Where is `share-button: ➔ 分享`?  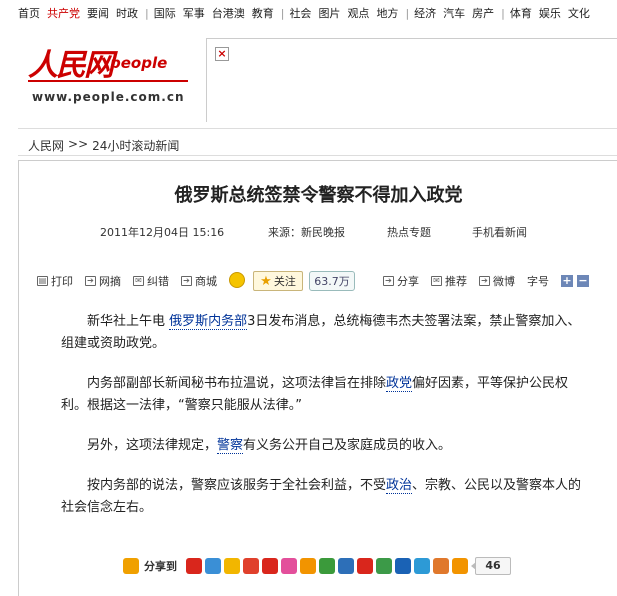
share-button: ➔ 分享 is located at coordinates (401, 281).